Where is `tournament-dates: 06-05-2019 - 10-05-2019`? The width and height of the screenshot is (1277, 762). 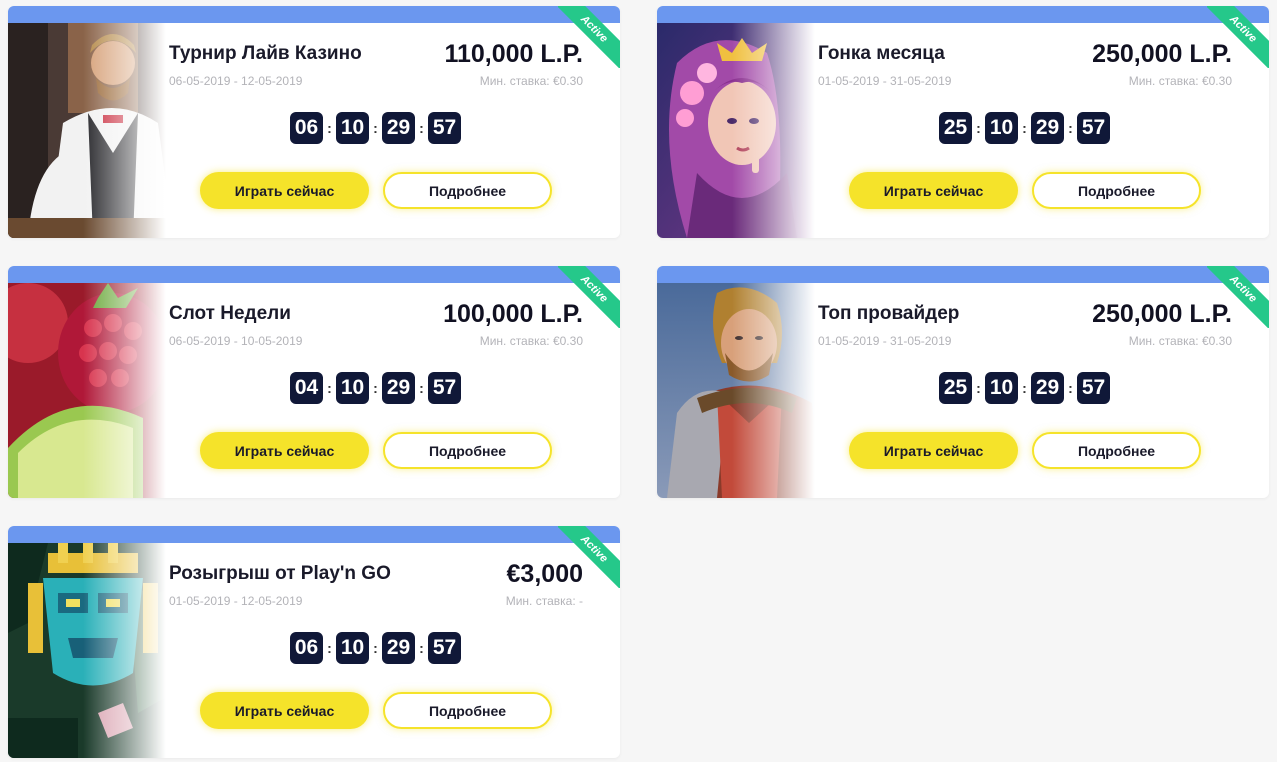
tournament-dates: 06-05-2019 - 10-05-2019 is located at coordinates (236, 341).